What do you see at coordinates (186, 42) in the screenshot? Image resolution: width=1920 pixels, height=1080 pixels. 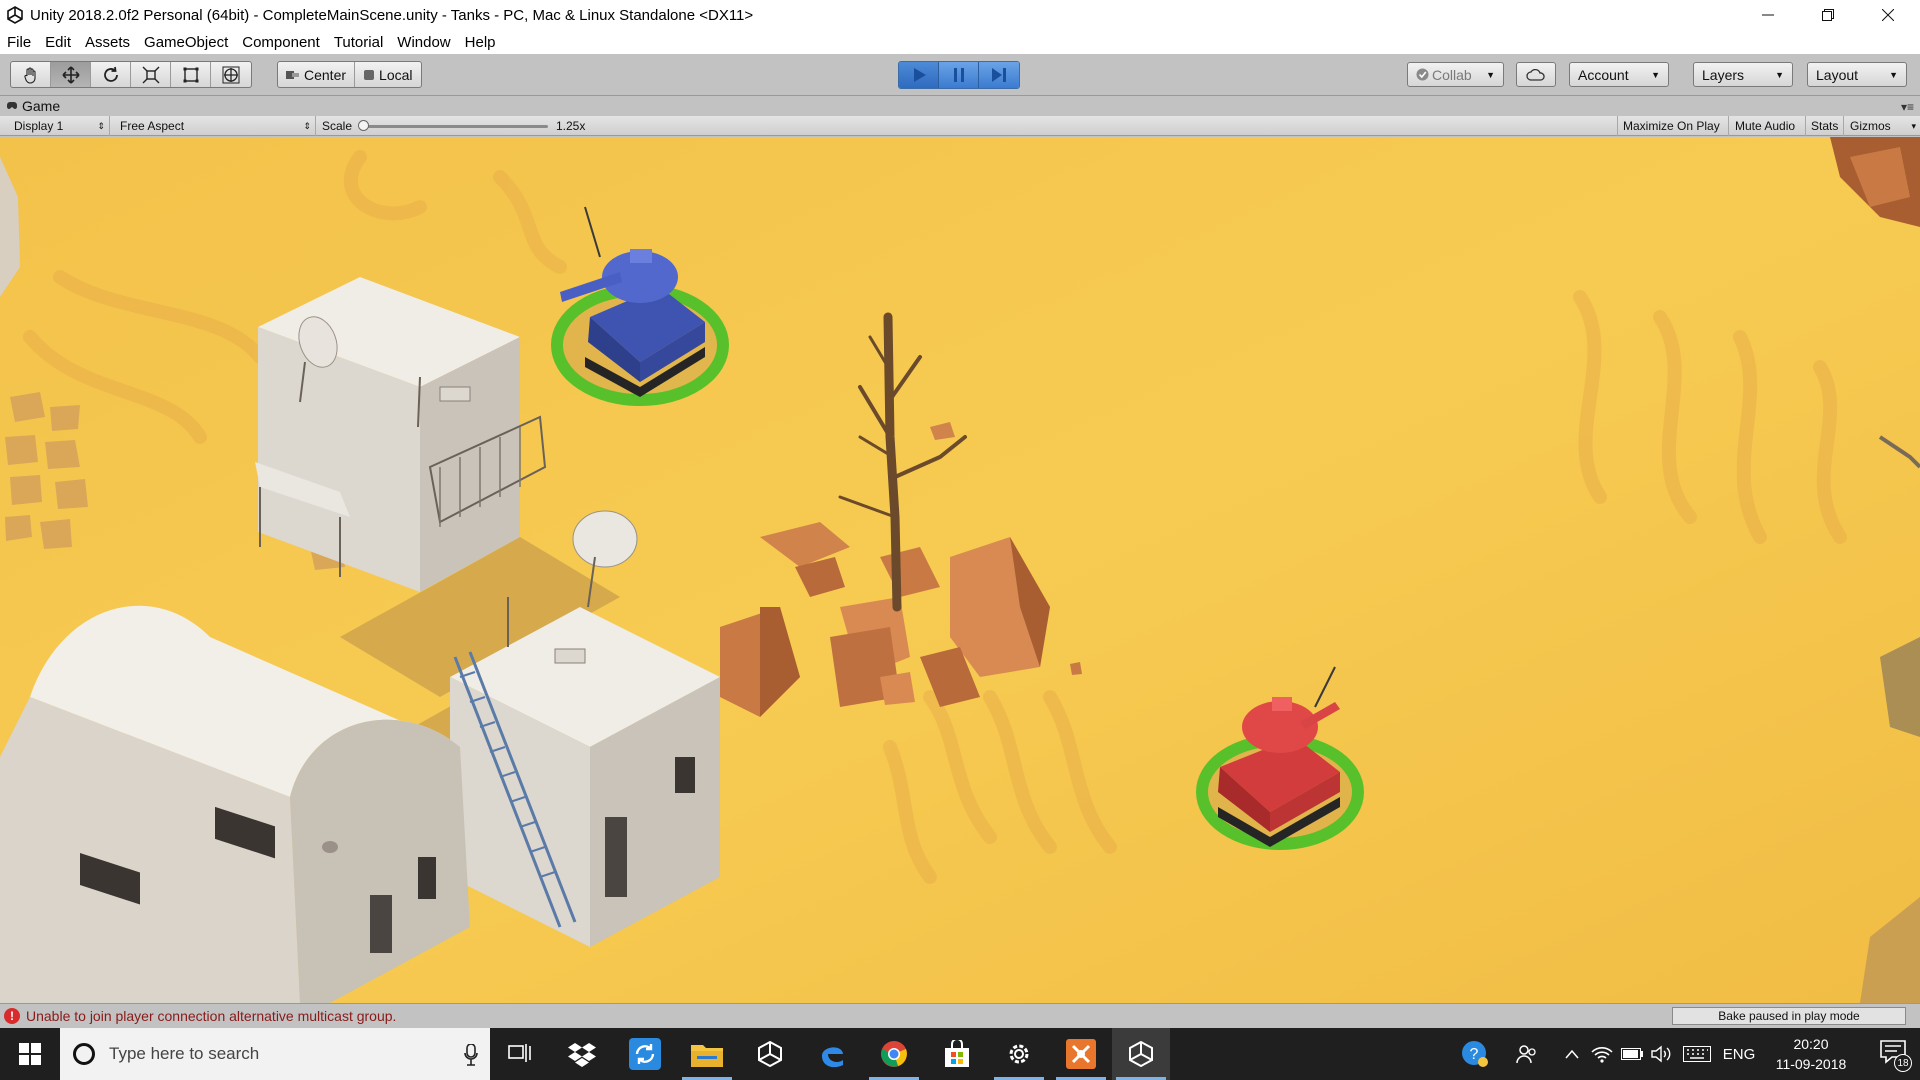 I see `menu-gameobject: GameObject` at bounding box center [186, 42].